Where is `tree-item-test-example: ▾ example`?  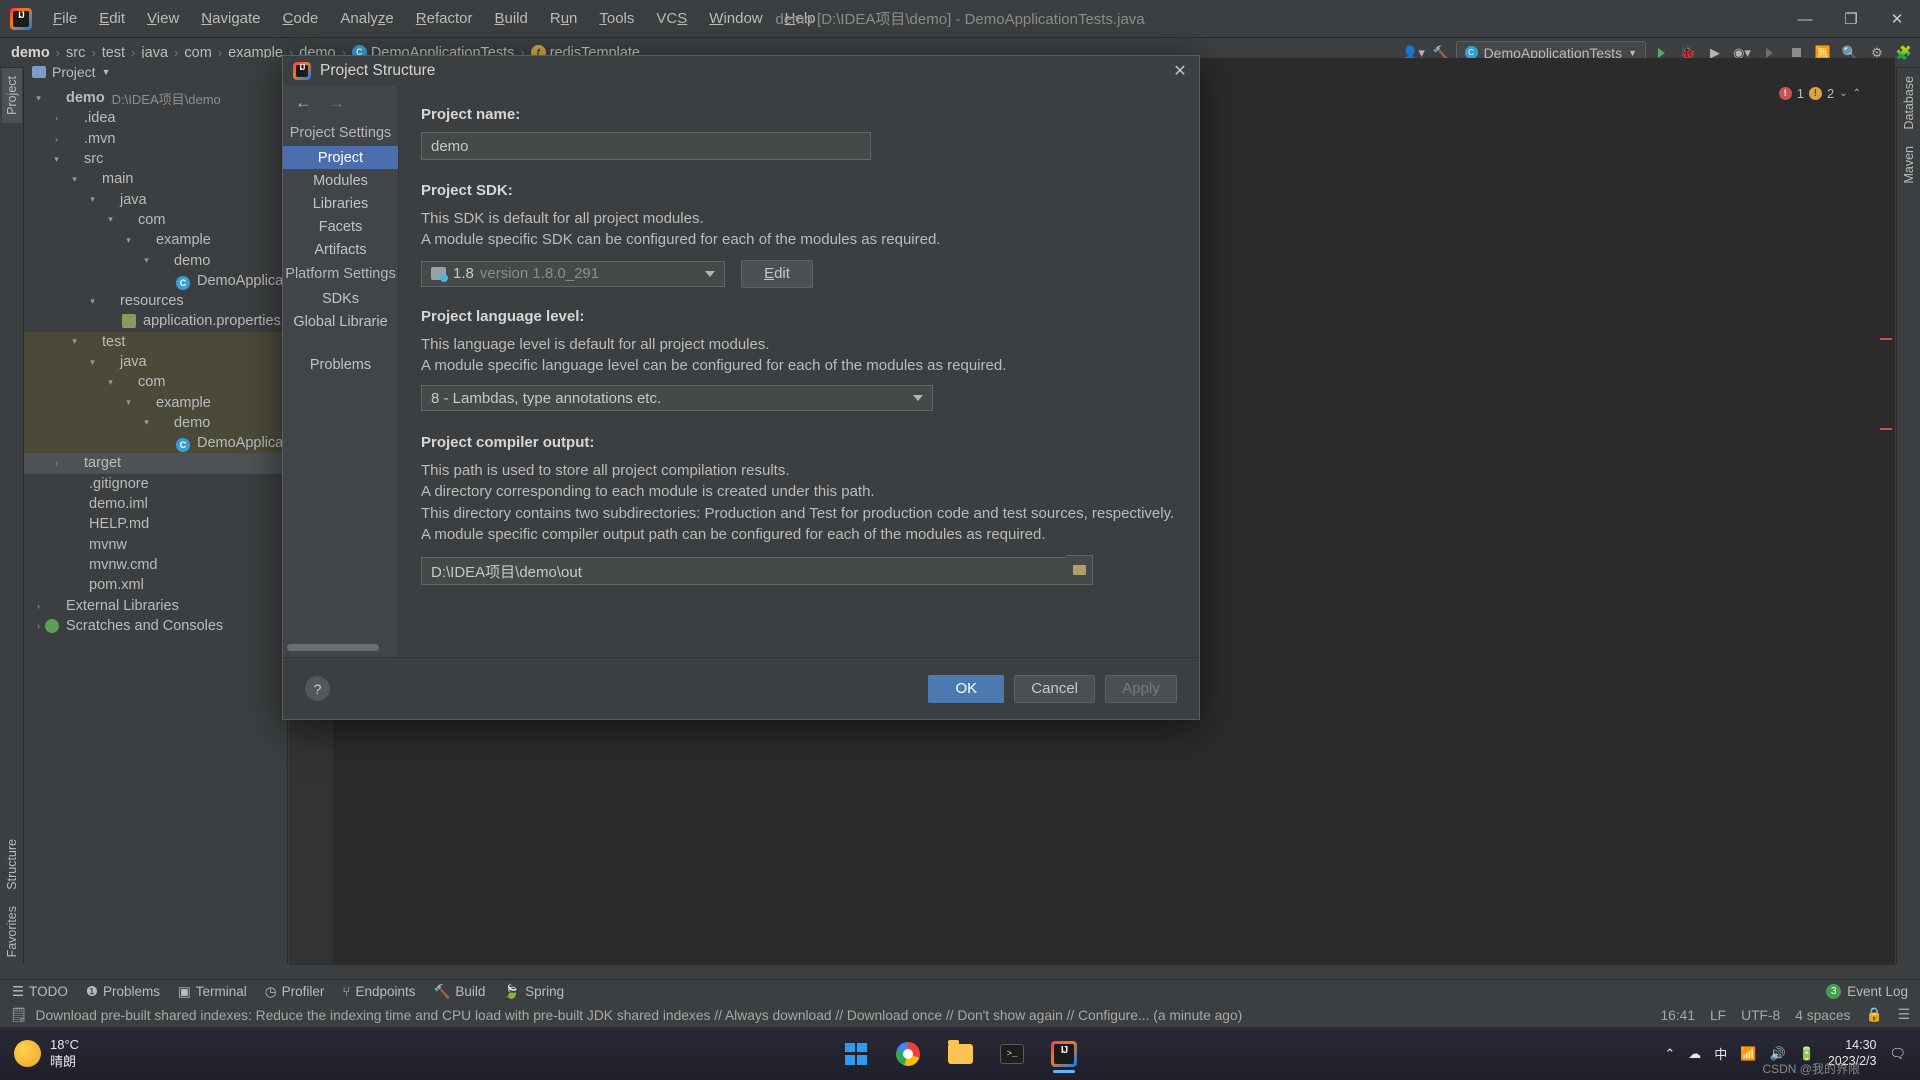
tree-item-test-example: ▾ example is located at coordinates (155, 402).